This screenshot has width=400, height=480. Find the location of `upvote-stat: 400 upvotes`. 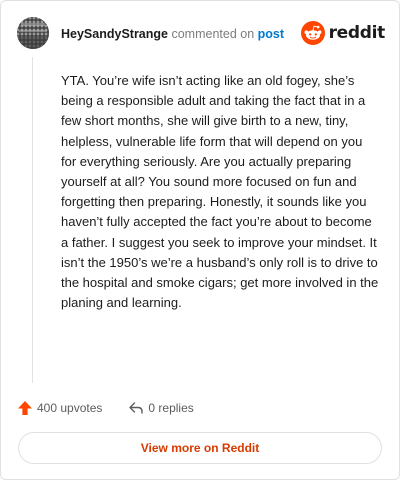

upvote-stat: 400 upvotes is located at coordinates (59, 408).